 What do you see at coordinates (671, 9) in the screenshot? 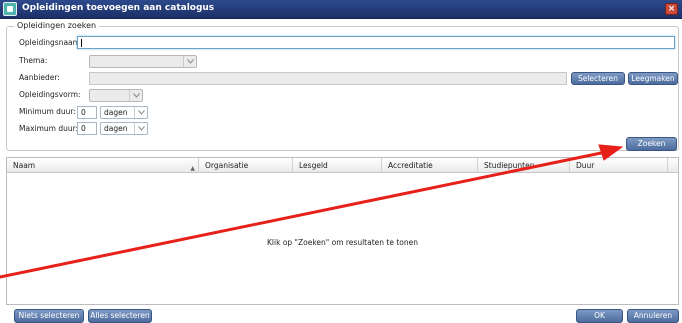
I see `close-icon: ×` at bounding box center [671, 9].